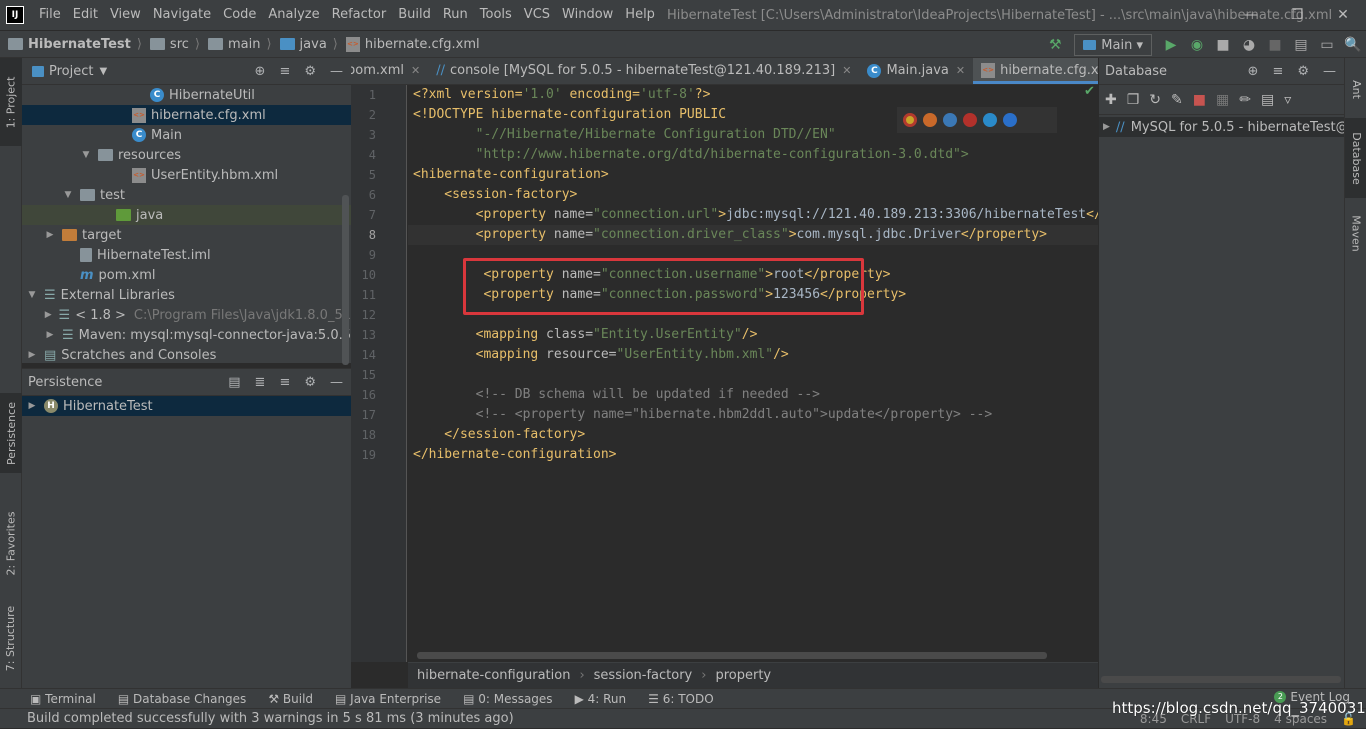 This screenshot has height=729, width=1366. I want to click on ie-icon, so click(990, 120).